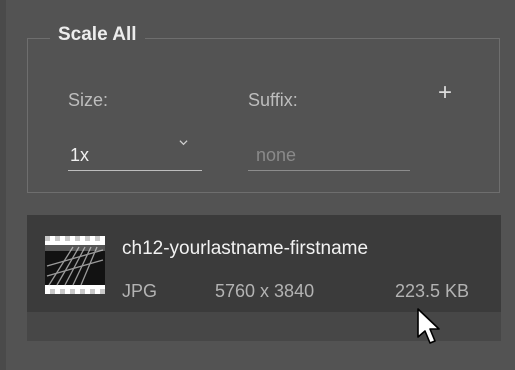  Describe the element at coordinates (273, 100) in the screenshot. I see `suffix-label: Suffix:` at that location.